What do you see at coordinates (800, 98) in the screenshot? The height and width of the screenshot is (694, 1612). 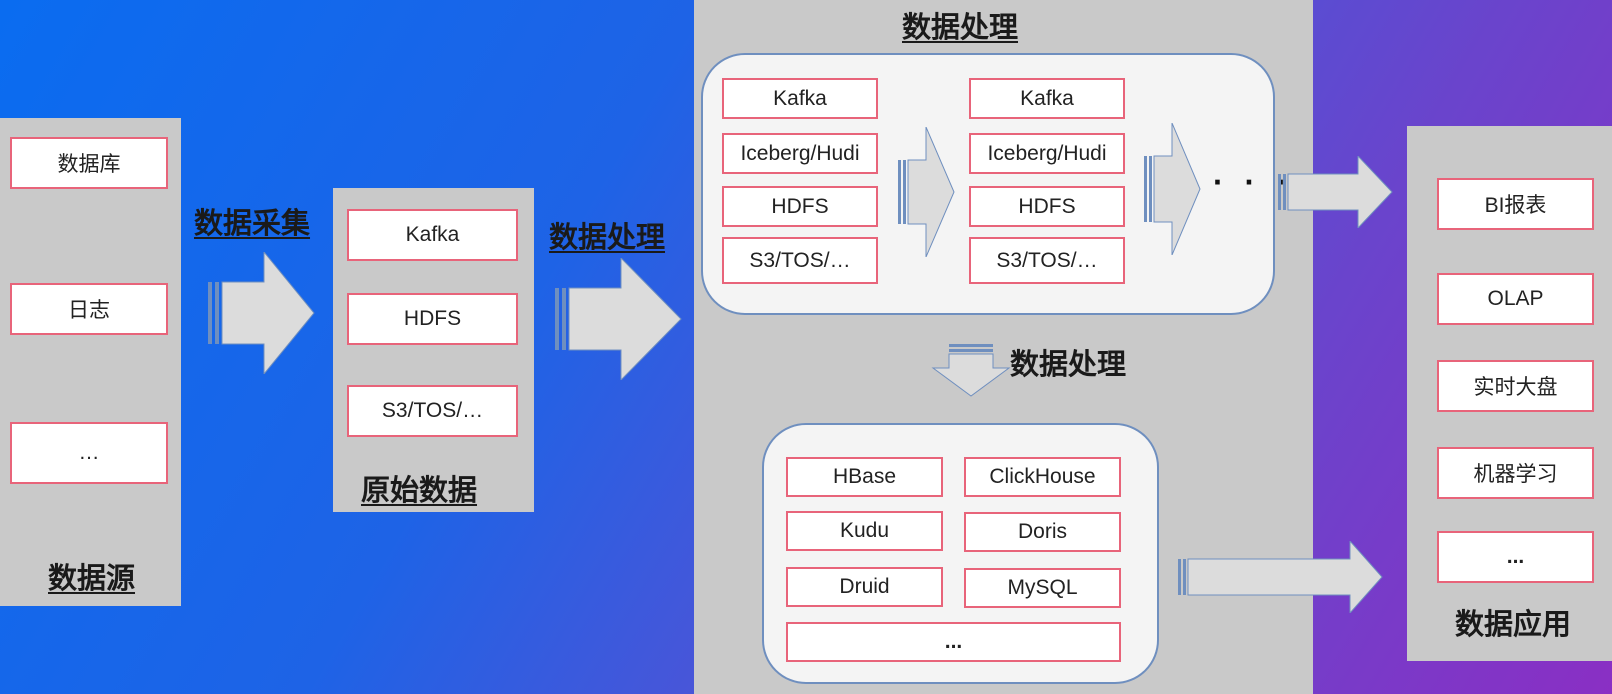 I see `layer1-kafka: Kafka` at bounding box center [800, 98].